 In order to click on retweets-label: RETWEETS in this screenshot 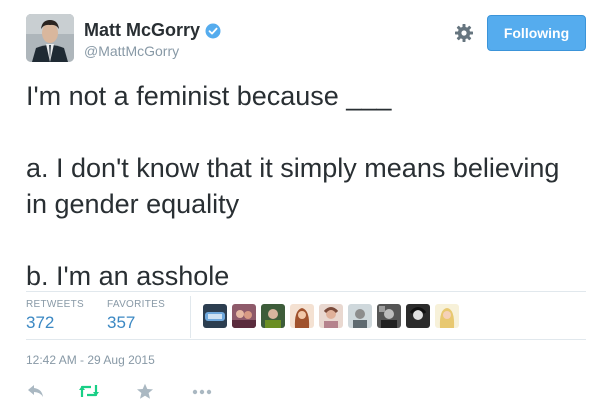, I will do `click(55, 304)`.